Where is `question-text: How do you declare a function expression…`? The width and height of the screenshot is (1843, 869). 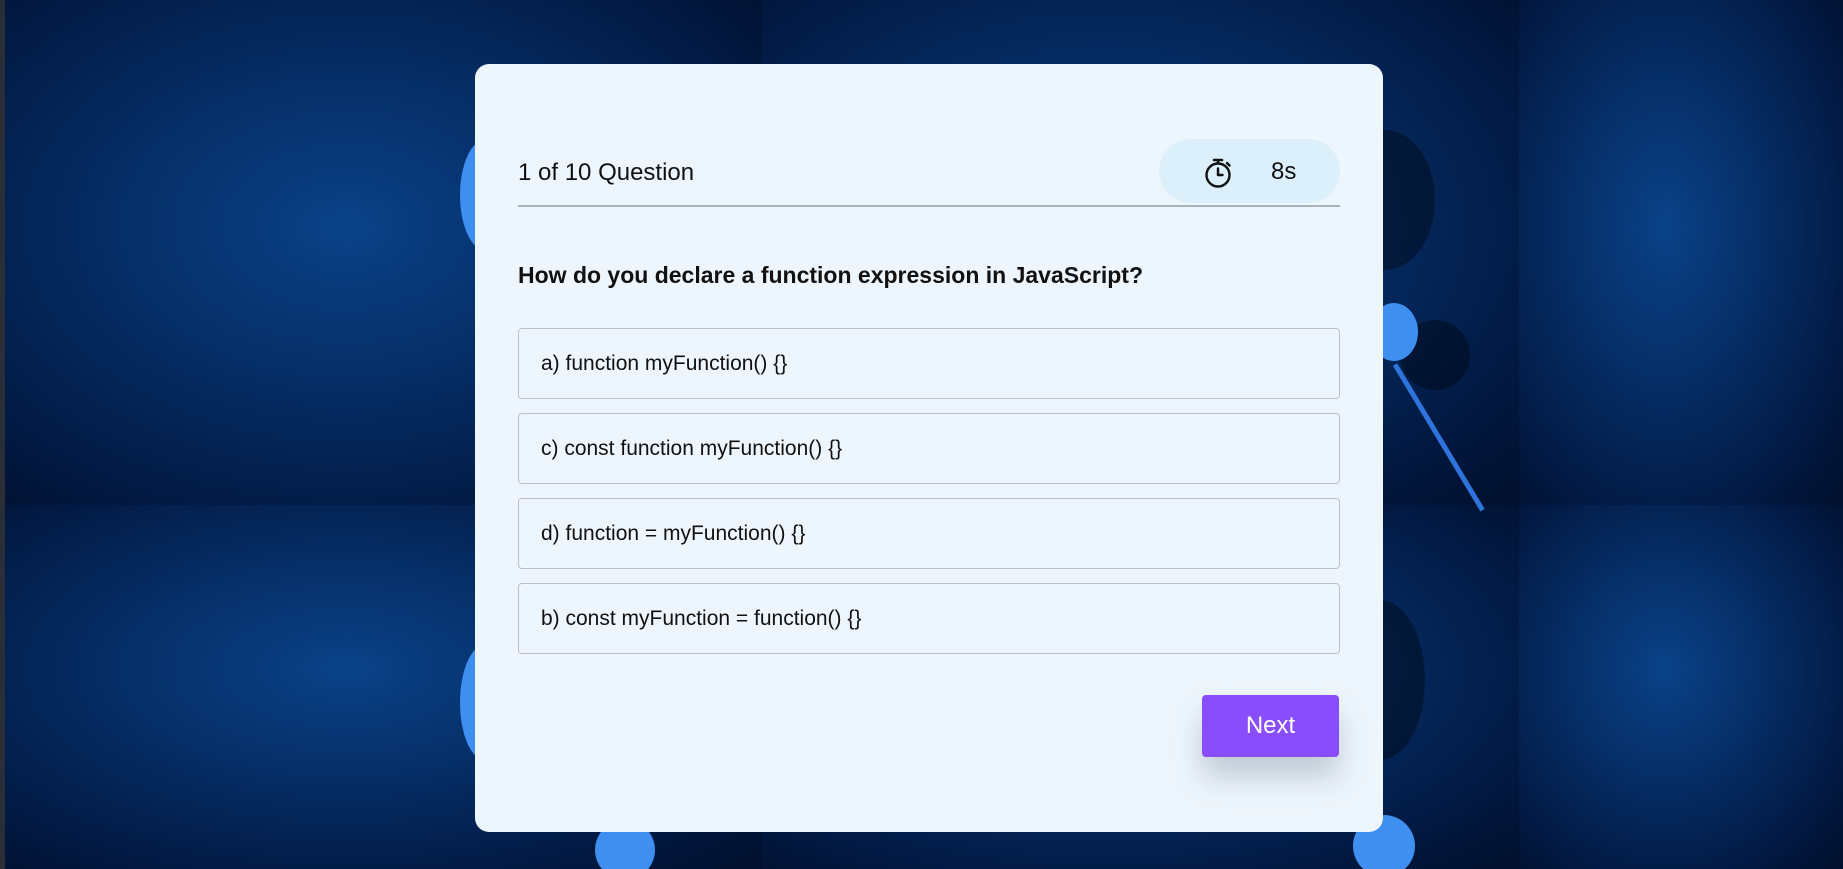
question-text: How do you declare a function expression… is located at coordinates (830, 275).